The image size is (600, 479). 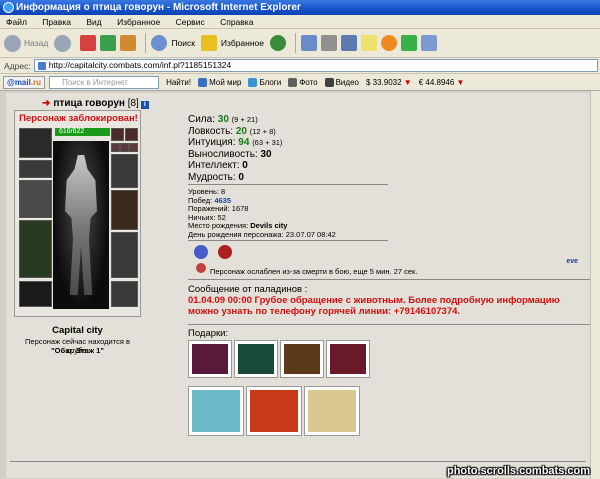 I want to click on character-panel: Персонаж заблокирован! 616/622, so click(x=77, y=213).